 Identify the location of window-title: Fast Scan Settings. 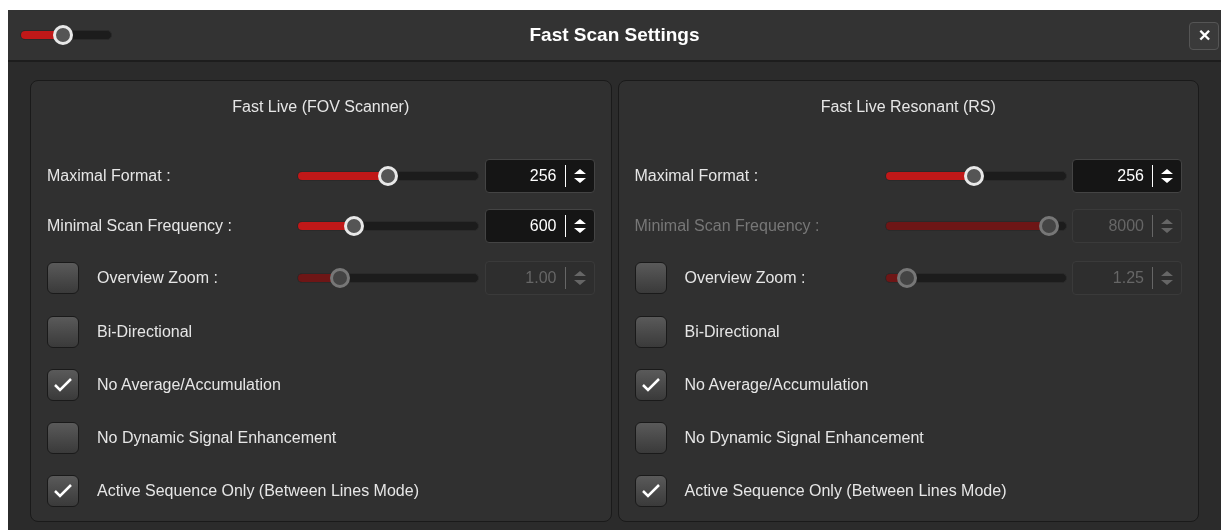
(614, 34).